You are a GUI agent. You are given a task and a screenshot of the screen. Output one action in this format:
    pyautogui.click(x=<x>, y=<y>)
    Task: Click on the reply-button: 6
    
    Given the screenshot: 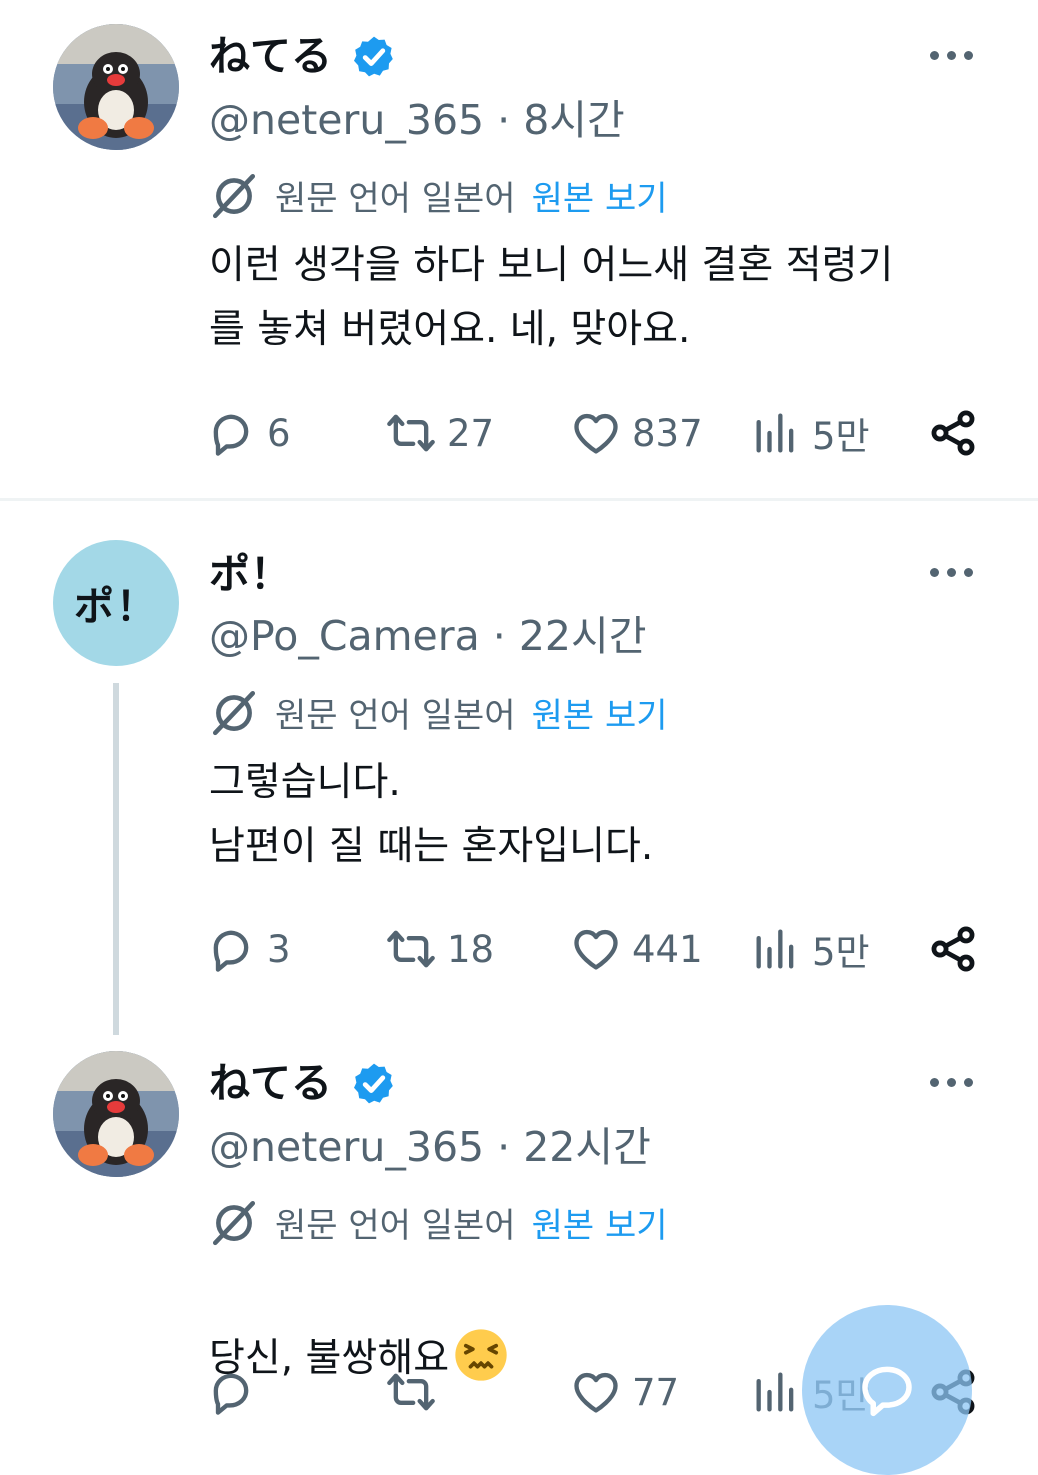 What is the action you would take?
    pyautogui.click(x=248, y=433)
    